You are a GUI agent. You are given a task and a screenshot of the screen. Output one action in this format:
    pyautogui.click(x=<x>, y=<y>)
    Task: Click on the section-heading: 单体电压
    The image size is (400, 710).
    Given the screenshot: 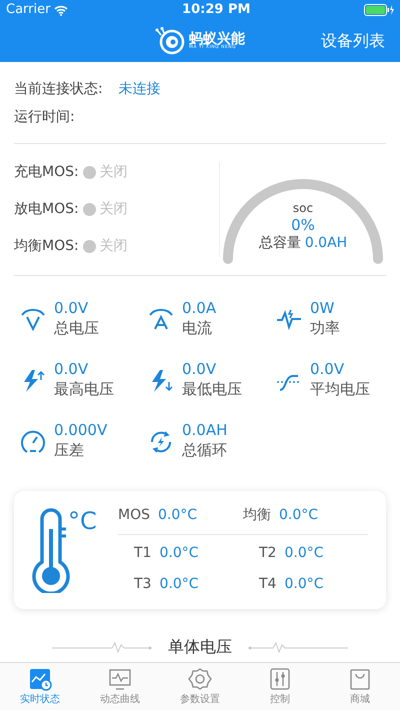 What is the action you would take?
    pyautogui.click(x=200, y=647)
    